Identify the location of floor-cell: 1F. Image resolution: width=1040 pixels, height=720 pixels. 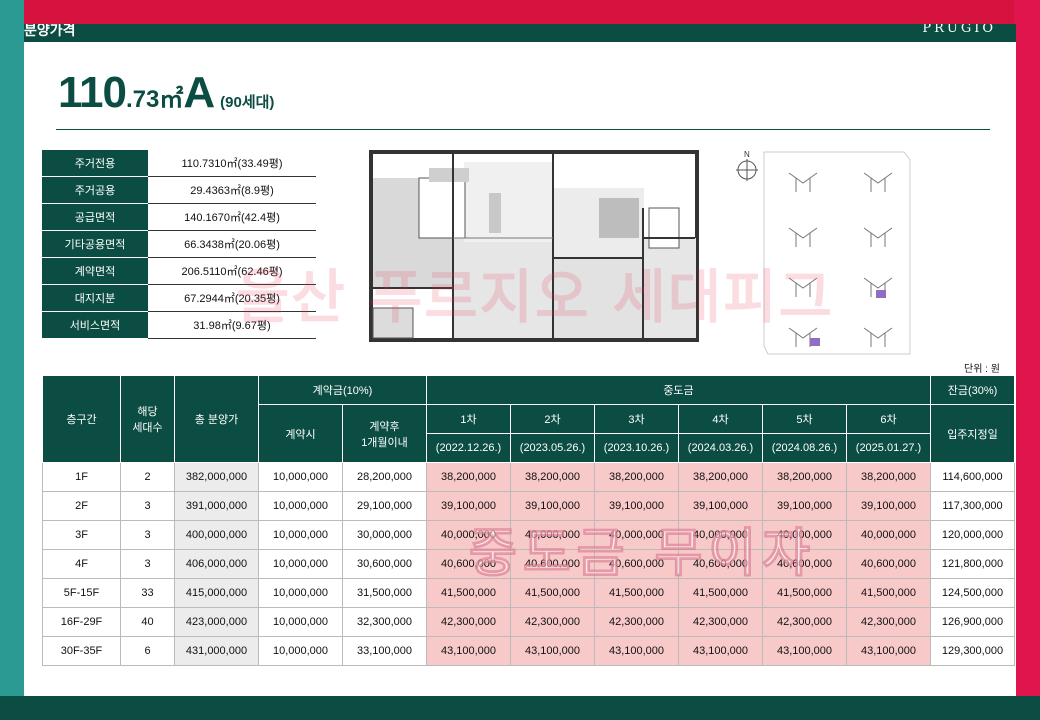
(81, 477).